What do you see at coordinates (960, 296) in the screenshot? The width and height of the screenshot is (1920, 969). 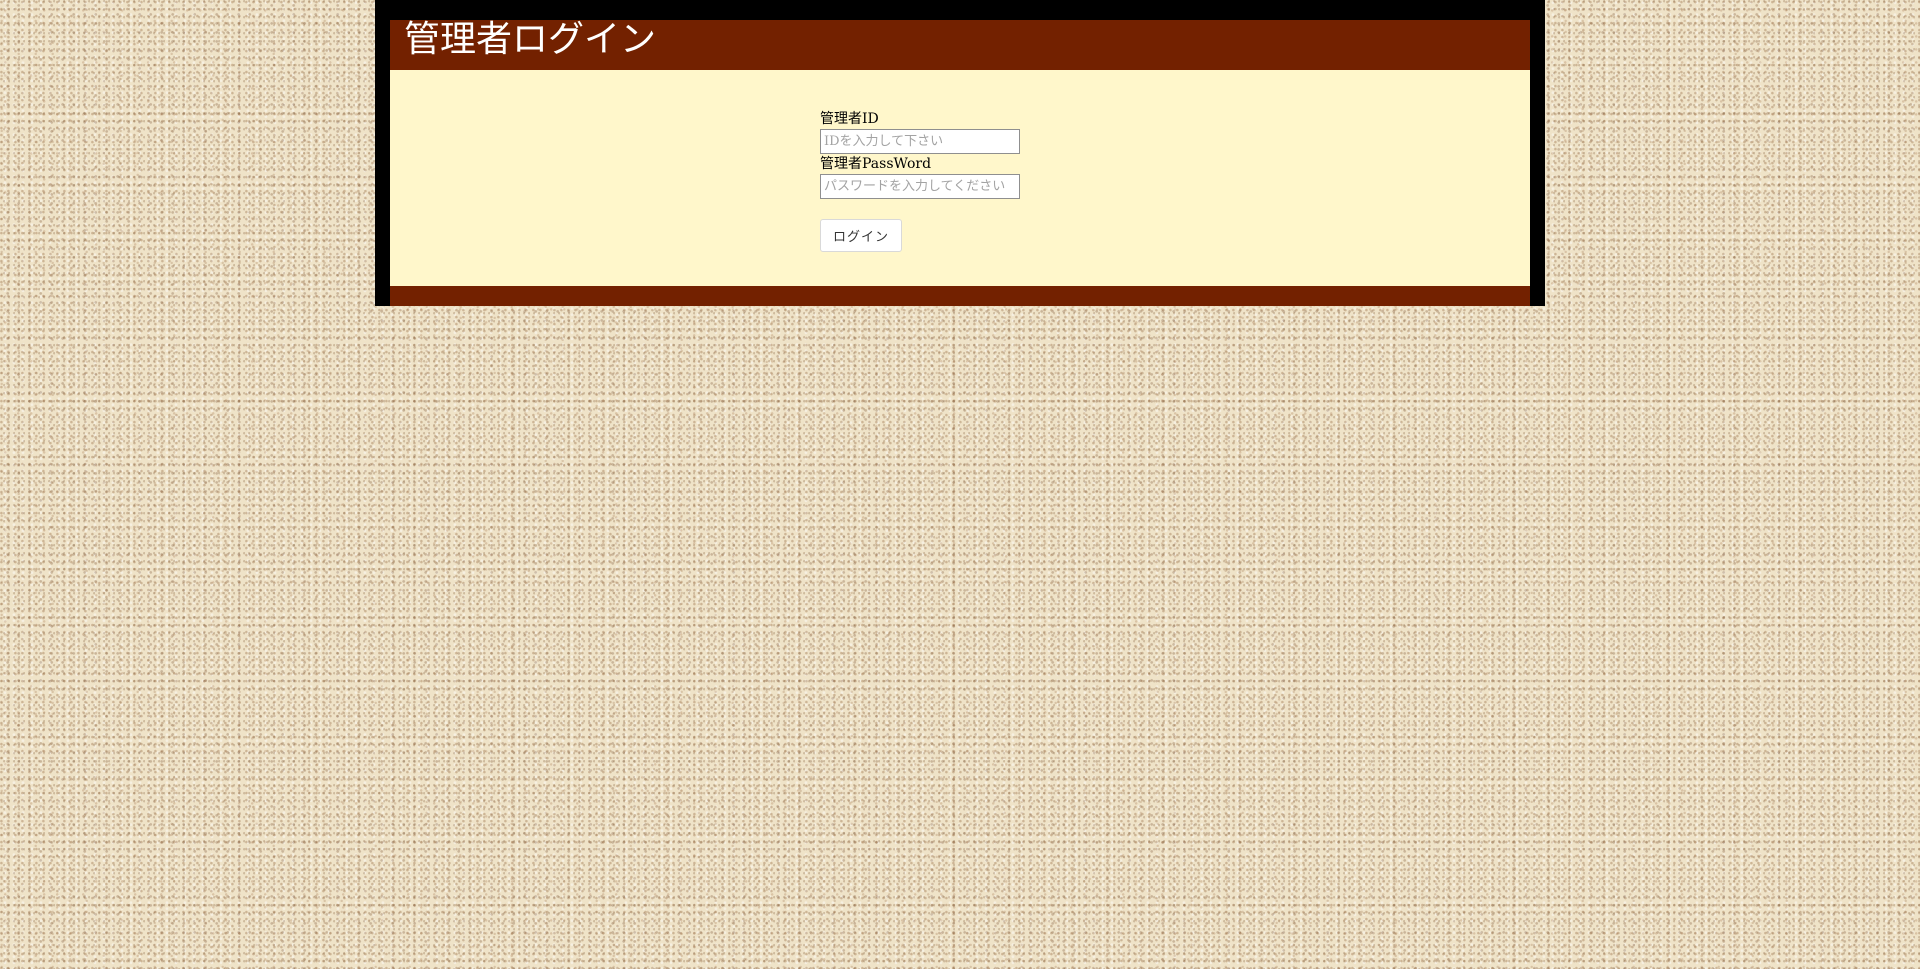 I see `page-footer` at bounding box center [960, 296].